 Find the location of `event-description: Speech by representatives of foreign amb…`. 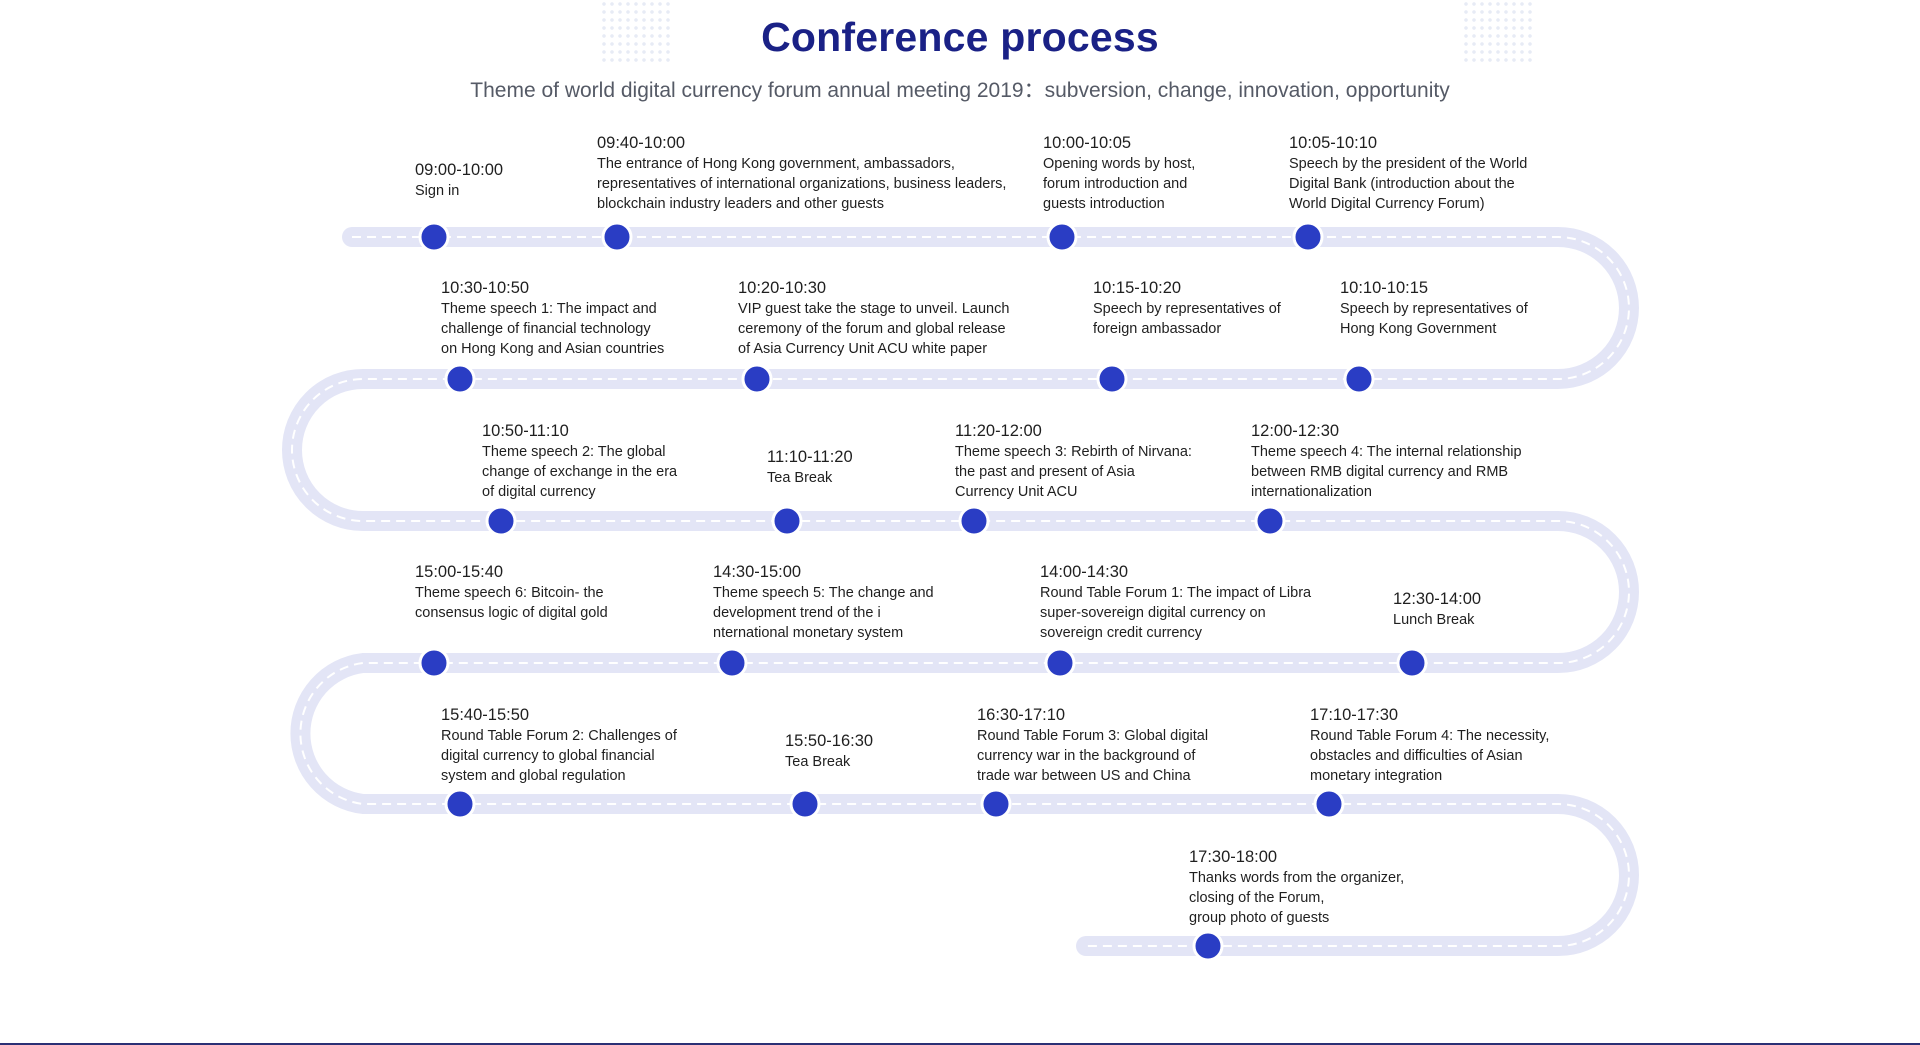

event-description: Speech by representatives of foreign amb… is located at coordinates (1187, 319).